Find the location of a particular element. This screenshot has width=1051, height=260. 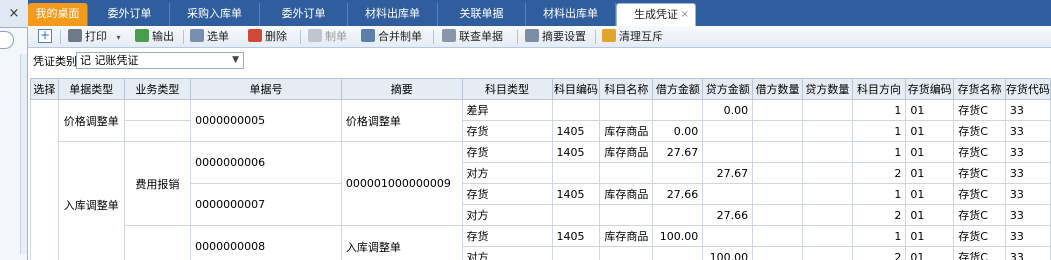

col-select: 选择 is located at coordinates (44, 89).